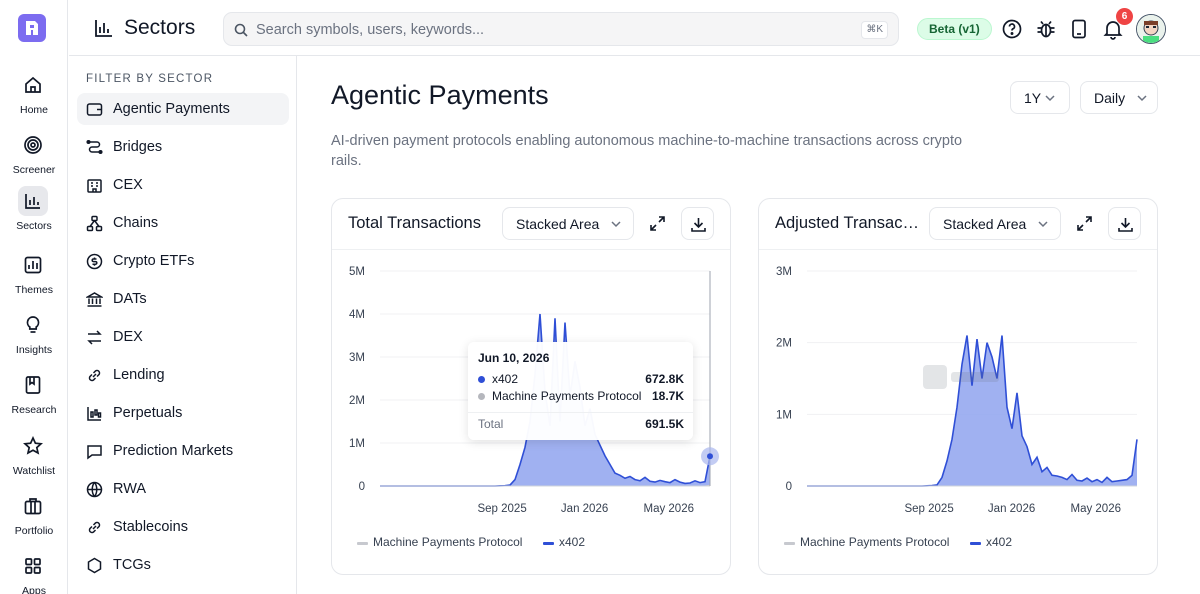  I want to click on interval-select: Daily, so click(1119, 97).